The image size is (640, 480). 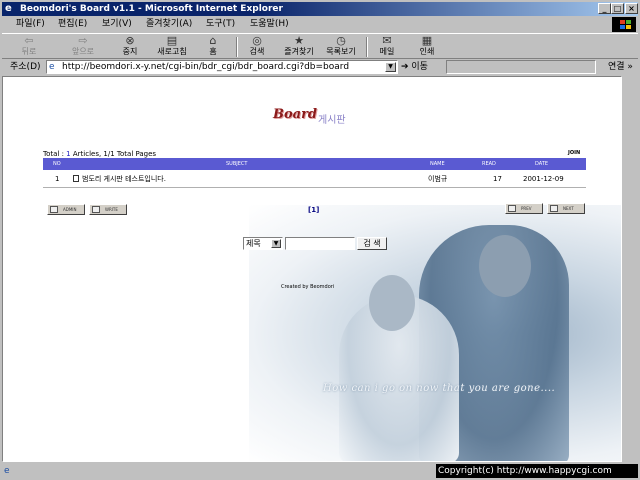 I want to click on scrollbar-track, so click(x=630, y=269).